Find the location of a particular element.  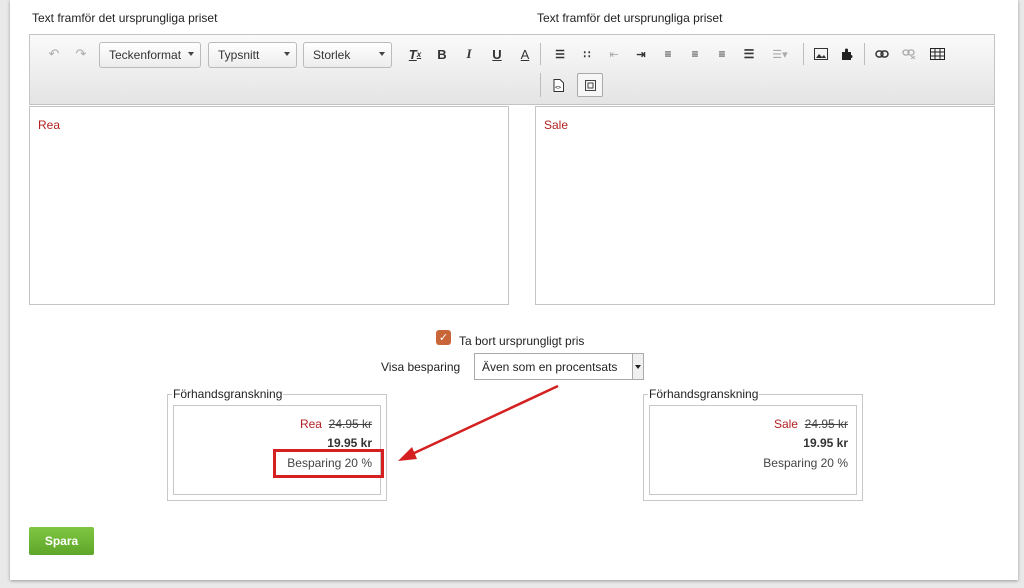

save-button: Spara is located at coordinates (61, 541).